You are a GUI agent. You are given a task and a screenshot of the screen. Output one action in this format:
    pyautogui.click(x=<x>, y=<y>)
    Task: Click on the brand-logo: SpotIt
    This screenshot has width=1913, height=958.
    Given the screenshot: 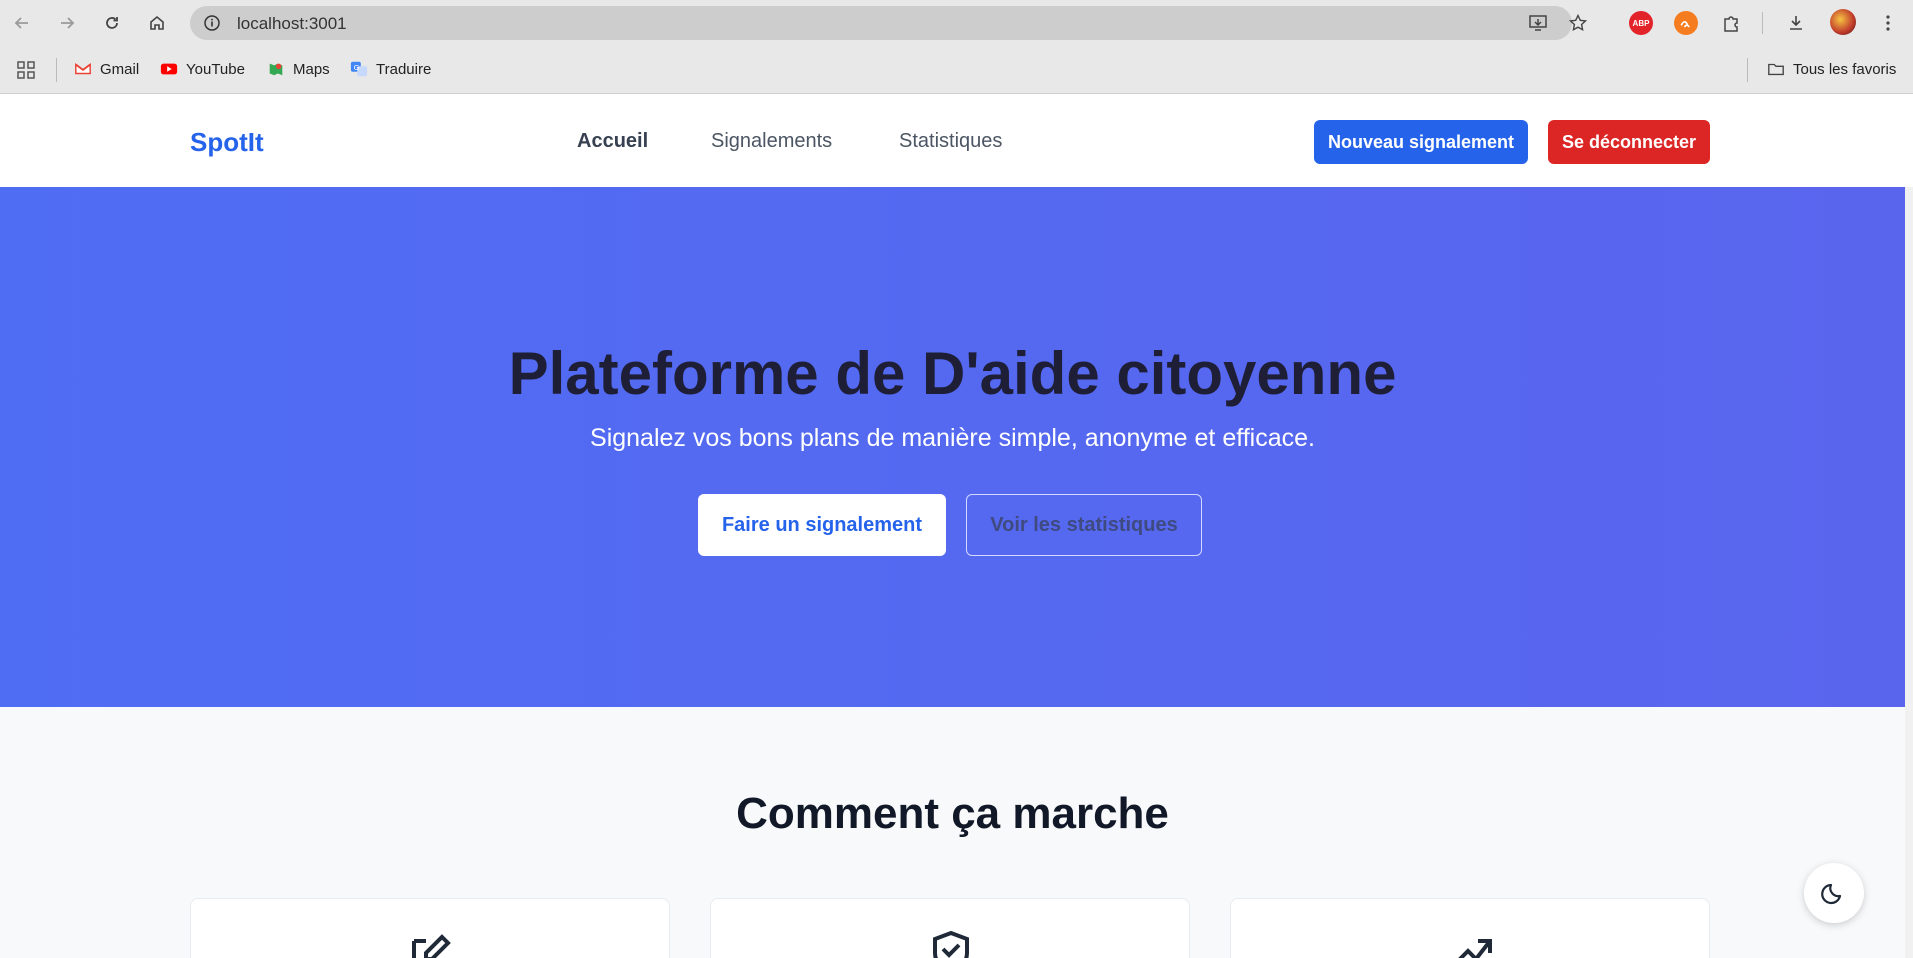 What is the action you would take?
    pyautogui.click(x=227, y=142)
    